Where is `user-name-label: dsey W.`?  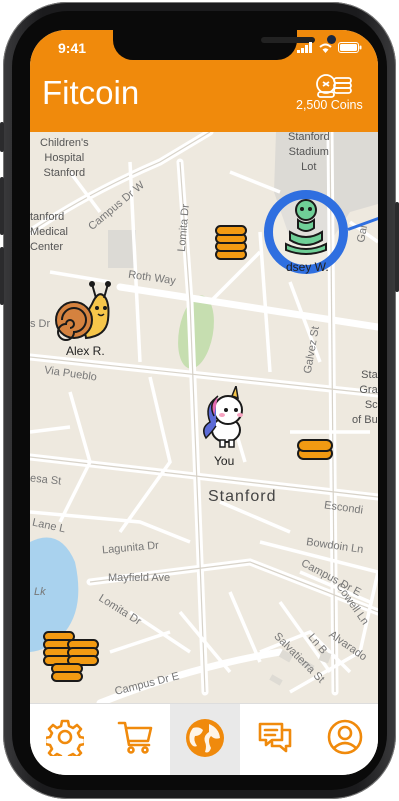
user-name-label: dsey W. is located at coordinates (307, 267).